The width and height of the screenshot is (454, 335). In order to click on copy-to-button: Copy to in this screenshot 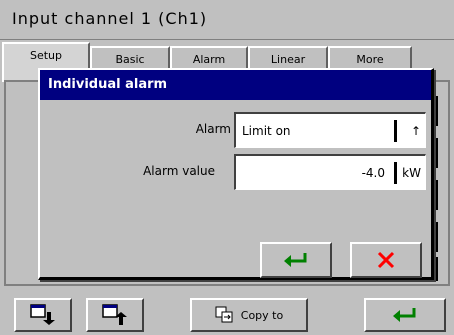, I will do `click(249, 315)`.